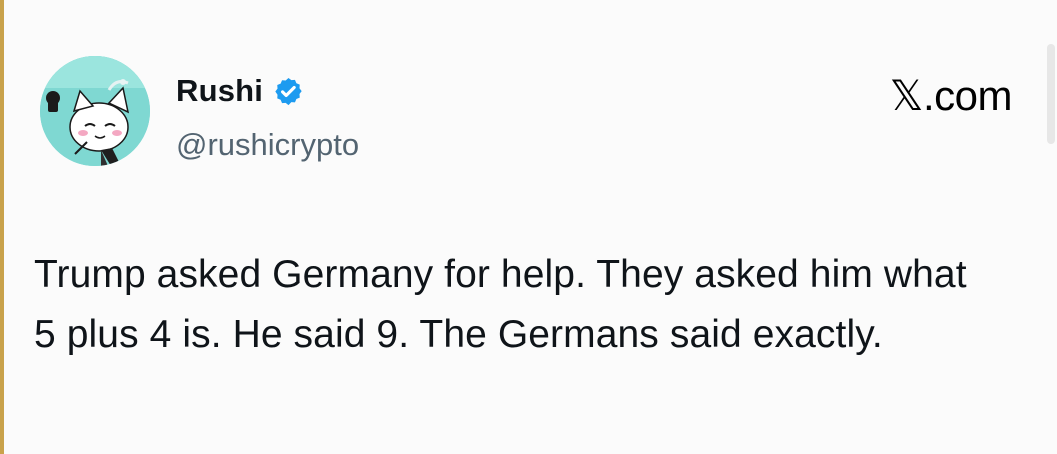 The height and width of the screenshot is (454, 1057). Describe the element at coordinates (386, 91) in the screenshot. I see `name-row: Rushi` at that location.